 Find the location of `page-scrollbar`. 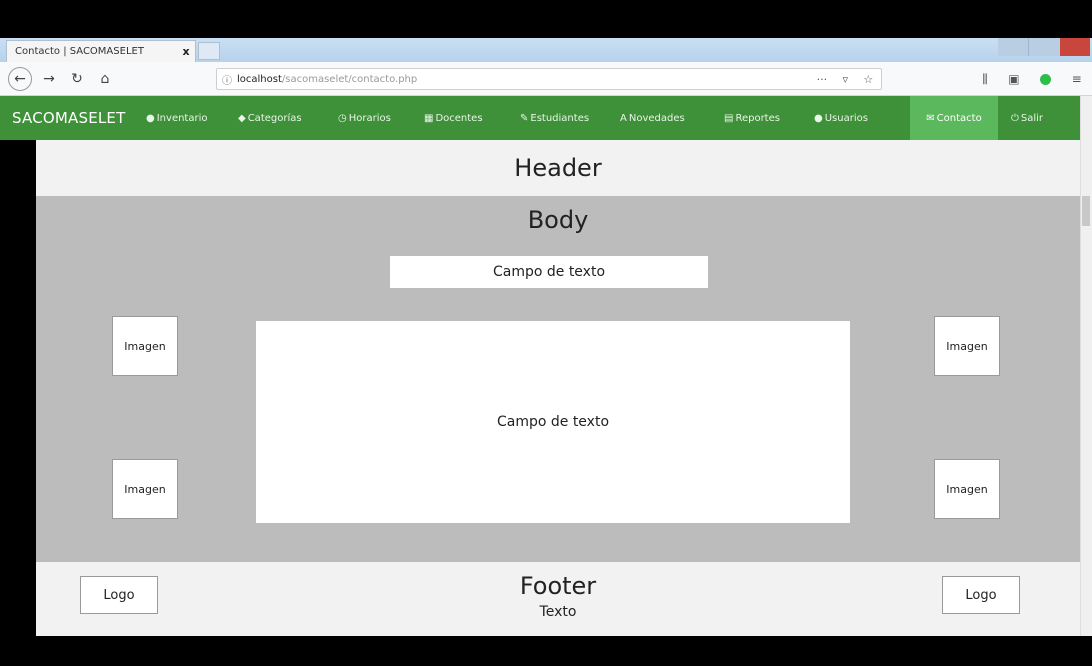

page-scrollbar is located at coordinates (1086, 366).